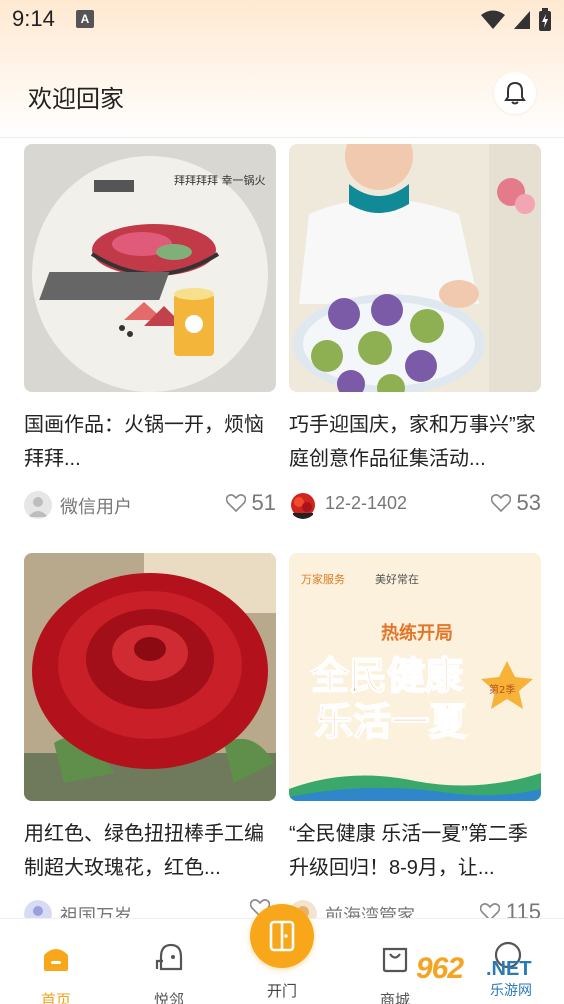 Image resolution: width=564 pixels, height=1004 pixels. What do you see at coordinates (281, 991) in the screenshot?
I see `open-door-label: 开门` at bounding box center [281, 991].